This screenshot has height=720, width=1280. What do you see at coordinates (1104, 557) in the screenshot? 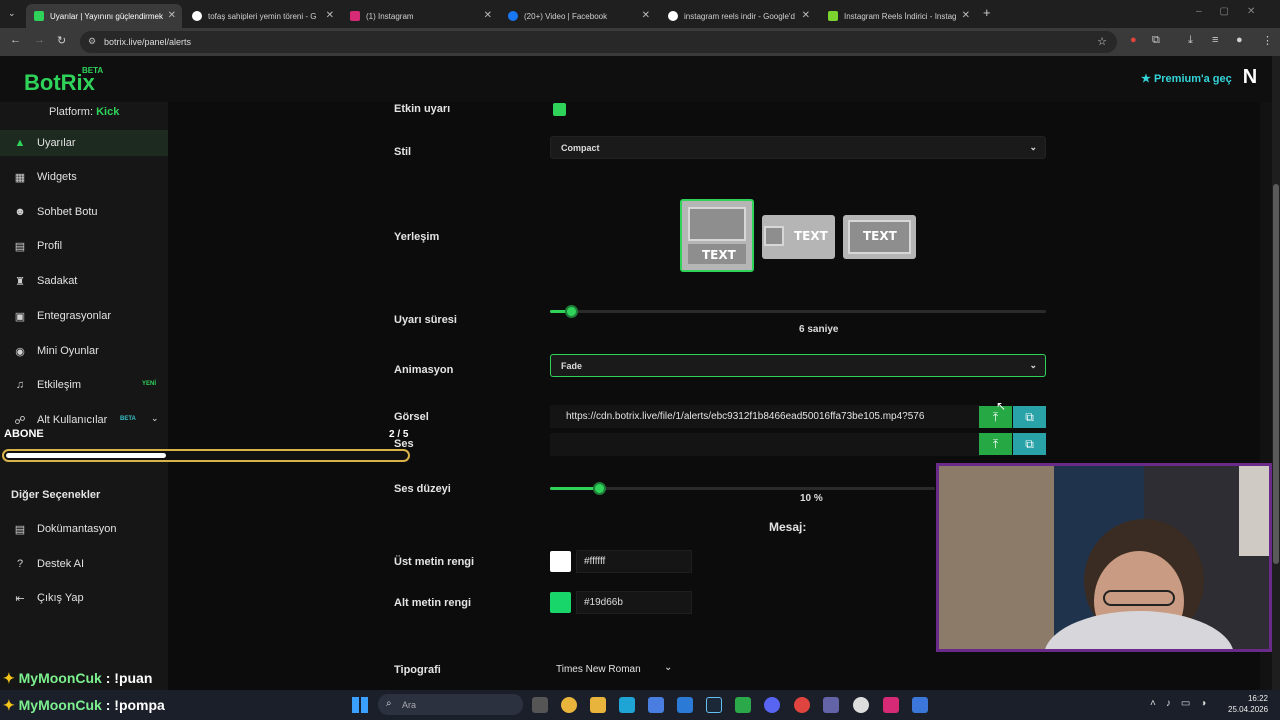
I see `webcam-overlay` at bounding box center [1104, 557].